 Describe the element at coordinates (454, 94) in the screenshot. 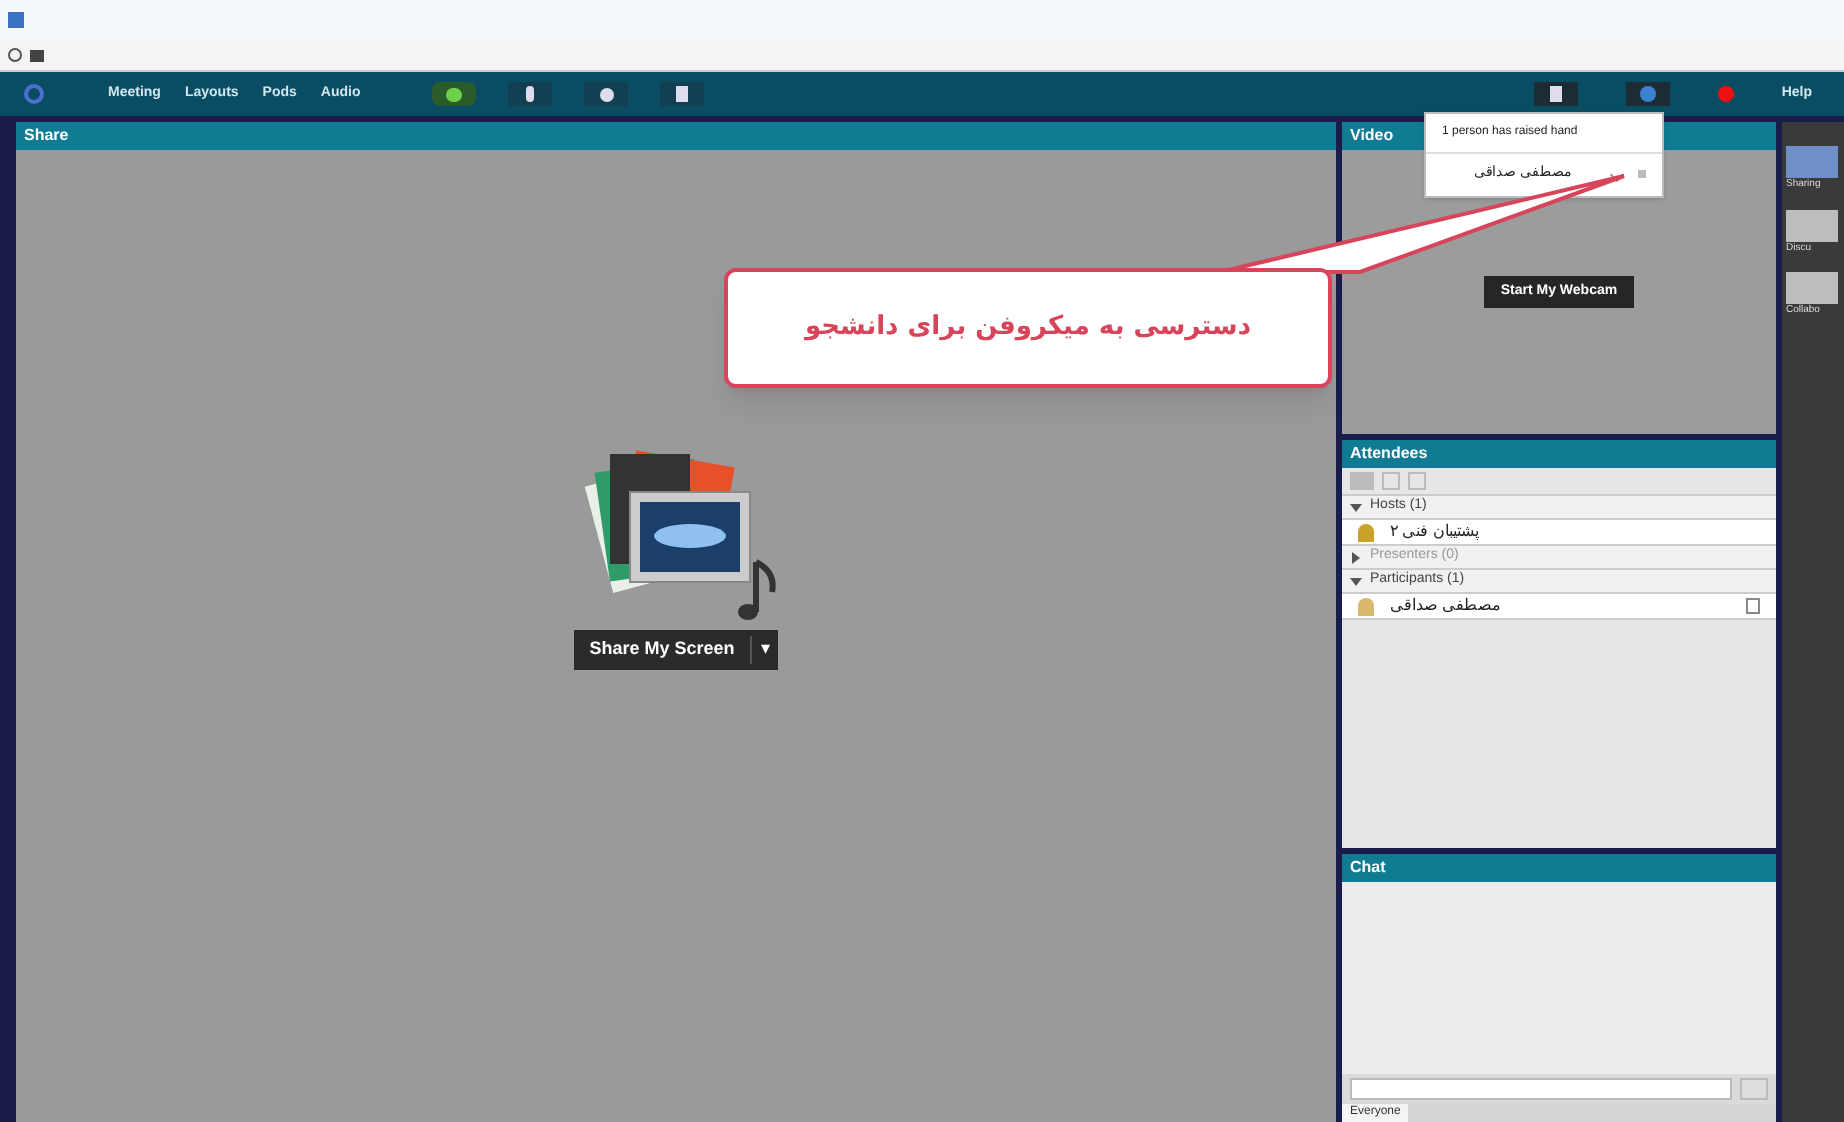

I see `speaker-button` at that location.